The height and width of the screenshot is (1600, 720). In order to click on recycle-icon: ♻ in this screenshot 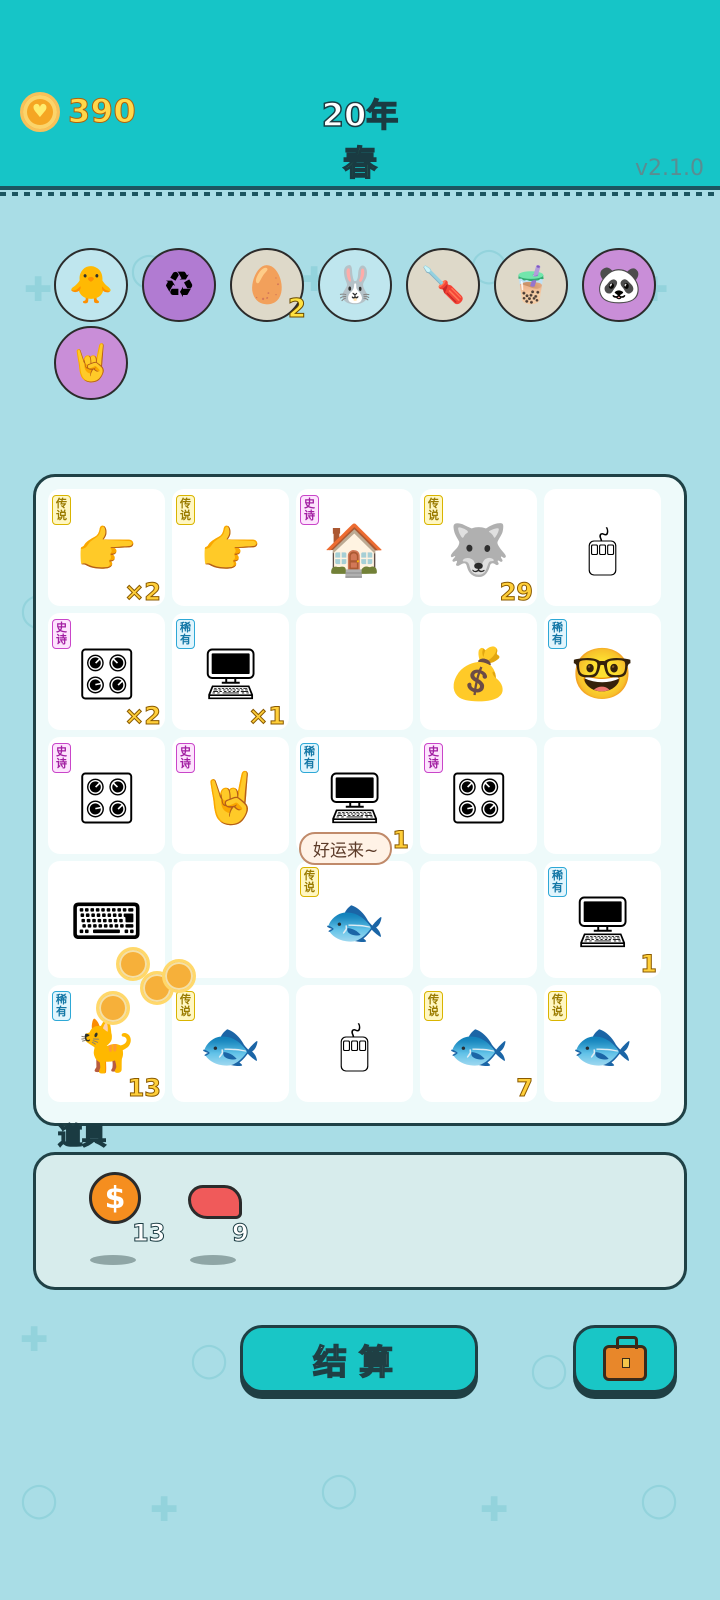, I will do `click(179, 285)`.